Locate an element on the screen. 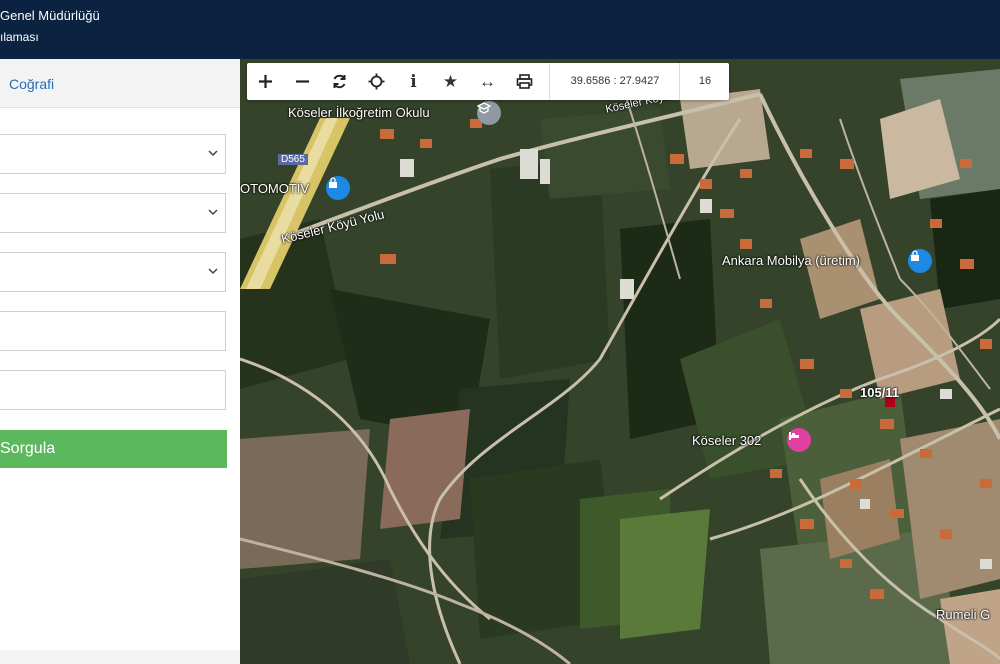  map-toolbar: i ★ ↔ 39.6586 : 27.9427 16 is located at coordinates (488, 81).